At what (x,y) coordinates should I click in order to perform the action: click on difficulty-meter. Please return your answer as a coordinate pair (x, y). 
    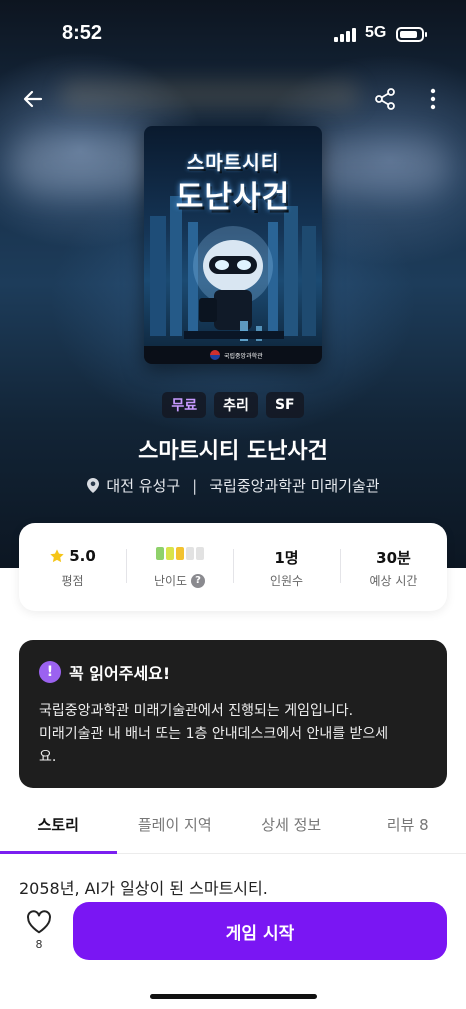
    Looking at the image, I should click on (179, 553).